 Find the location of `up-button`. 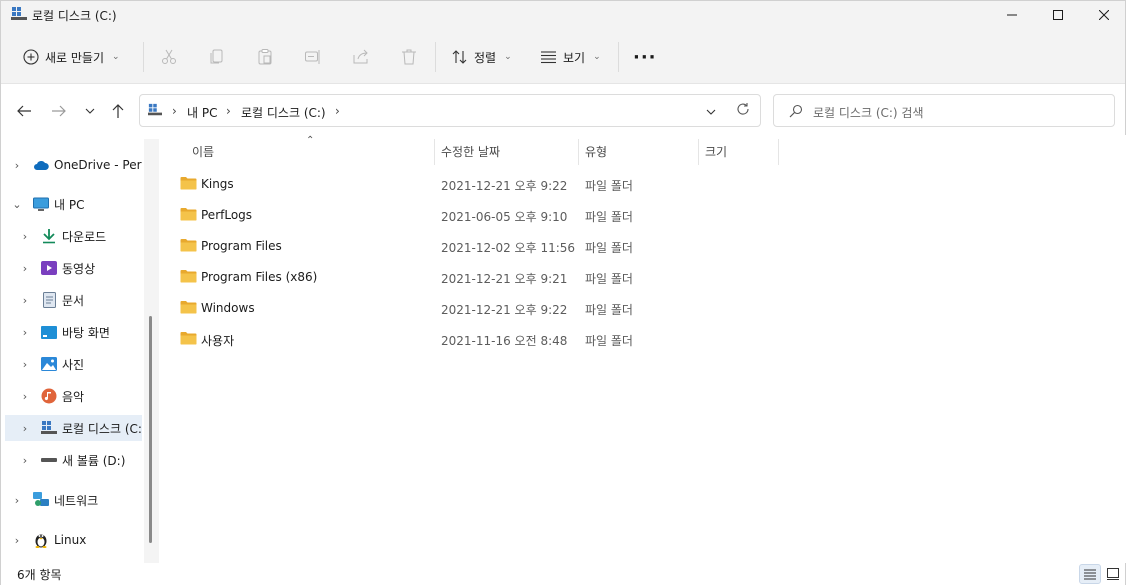

up-button is located at coordinates (118, 111).